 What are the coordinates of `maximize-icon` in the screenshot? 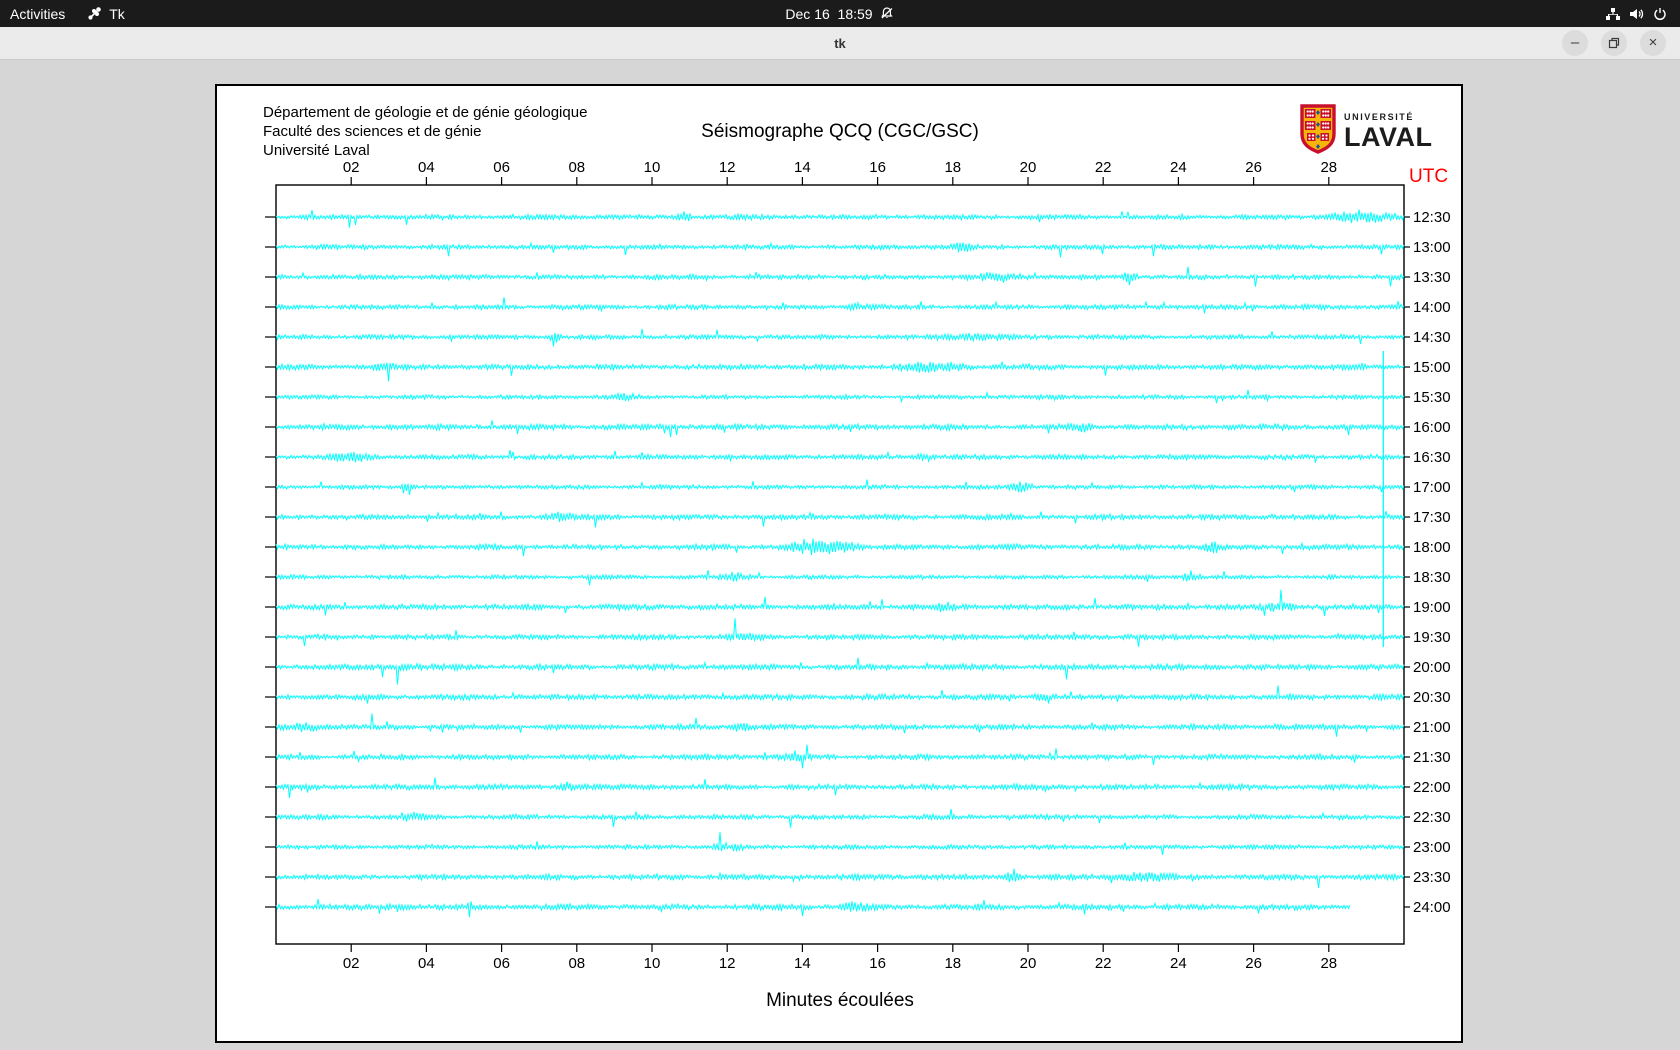 It's located at (1614, 43).